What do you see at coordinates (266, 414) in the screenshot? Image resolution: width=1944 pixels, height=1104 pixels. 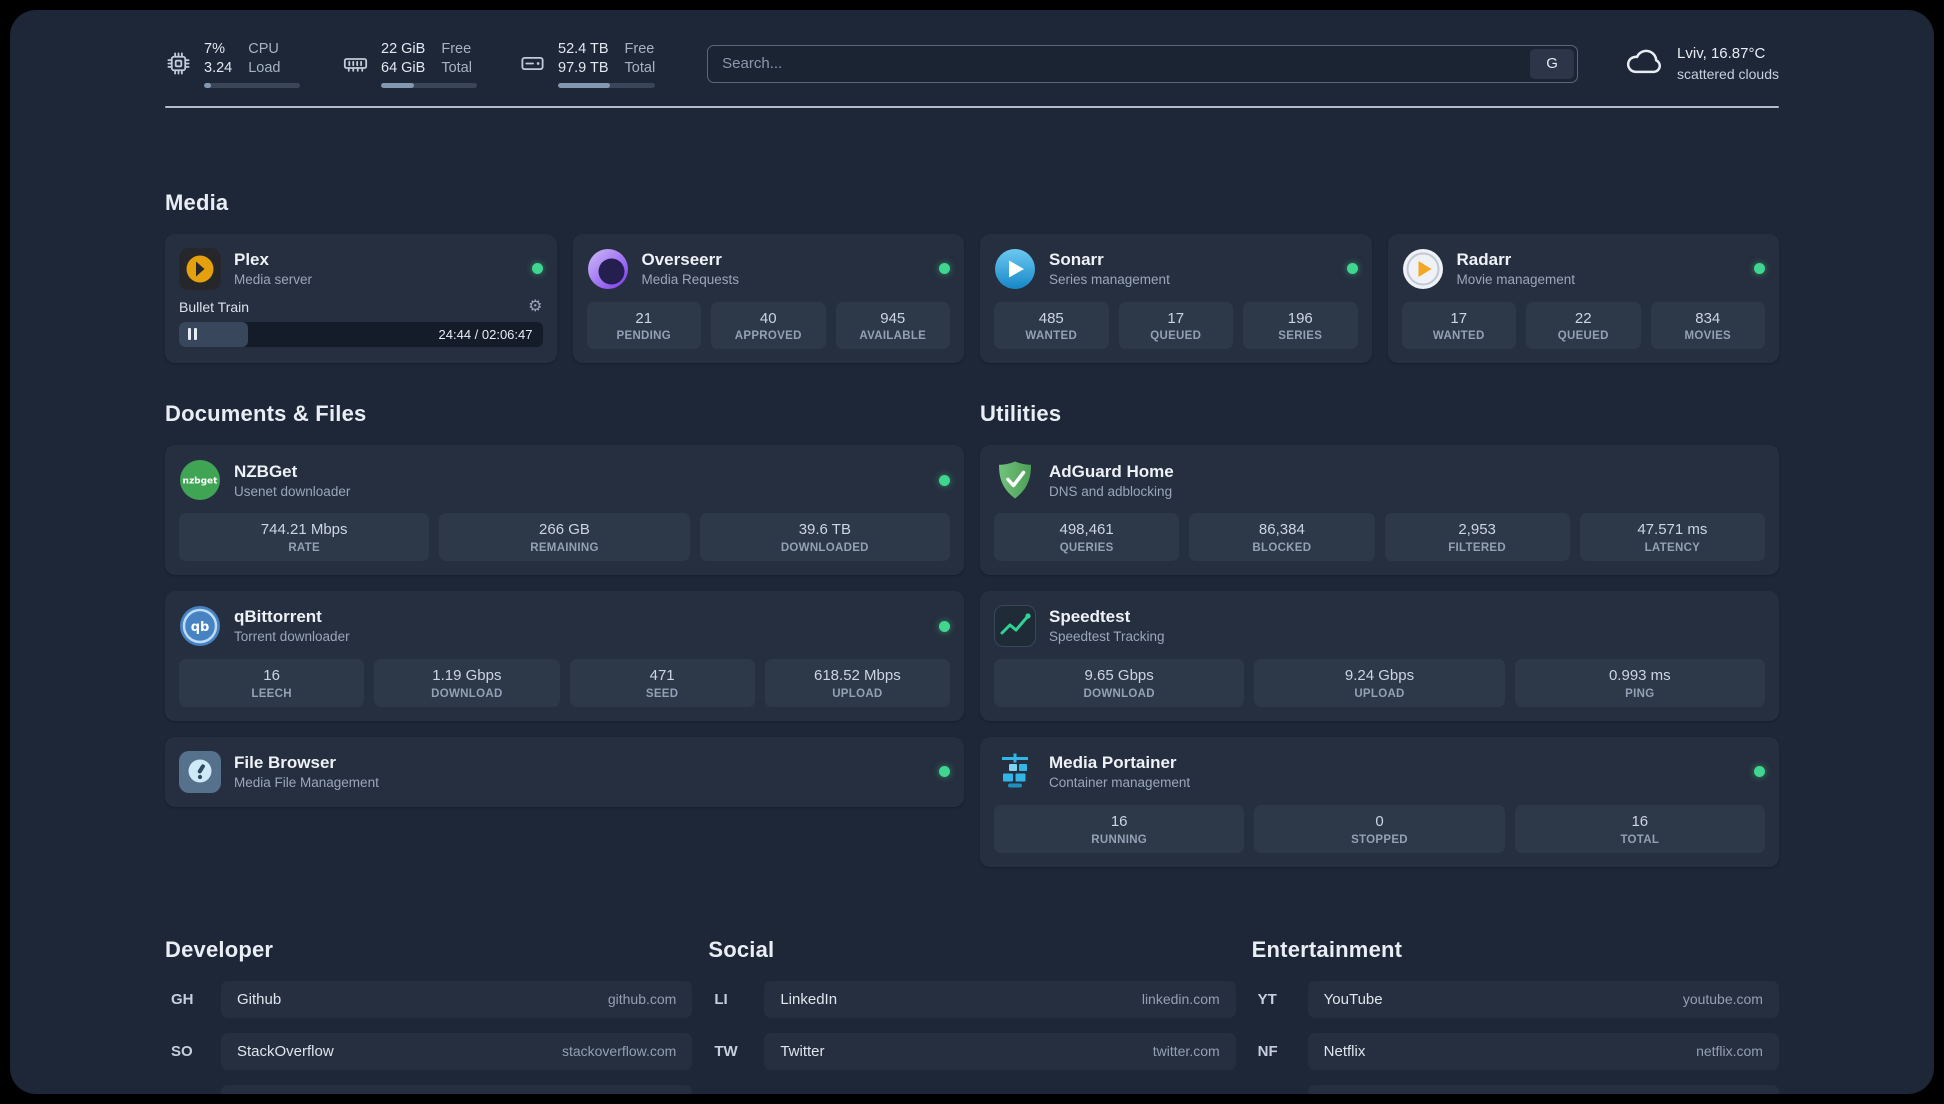 I see `section-title-documents: Documents & Files` at bounding box center [266, 414].